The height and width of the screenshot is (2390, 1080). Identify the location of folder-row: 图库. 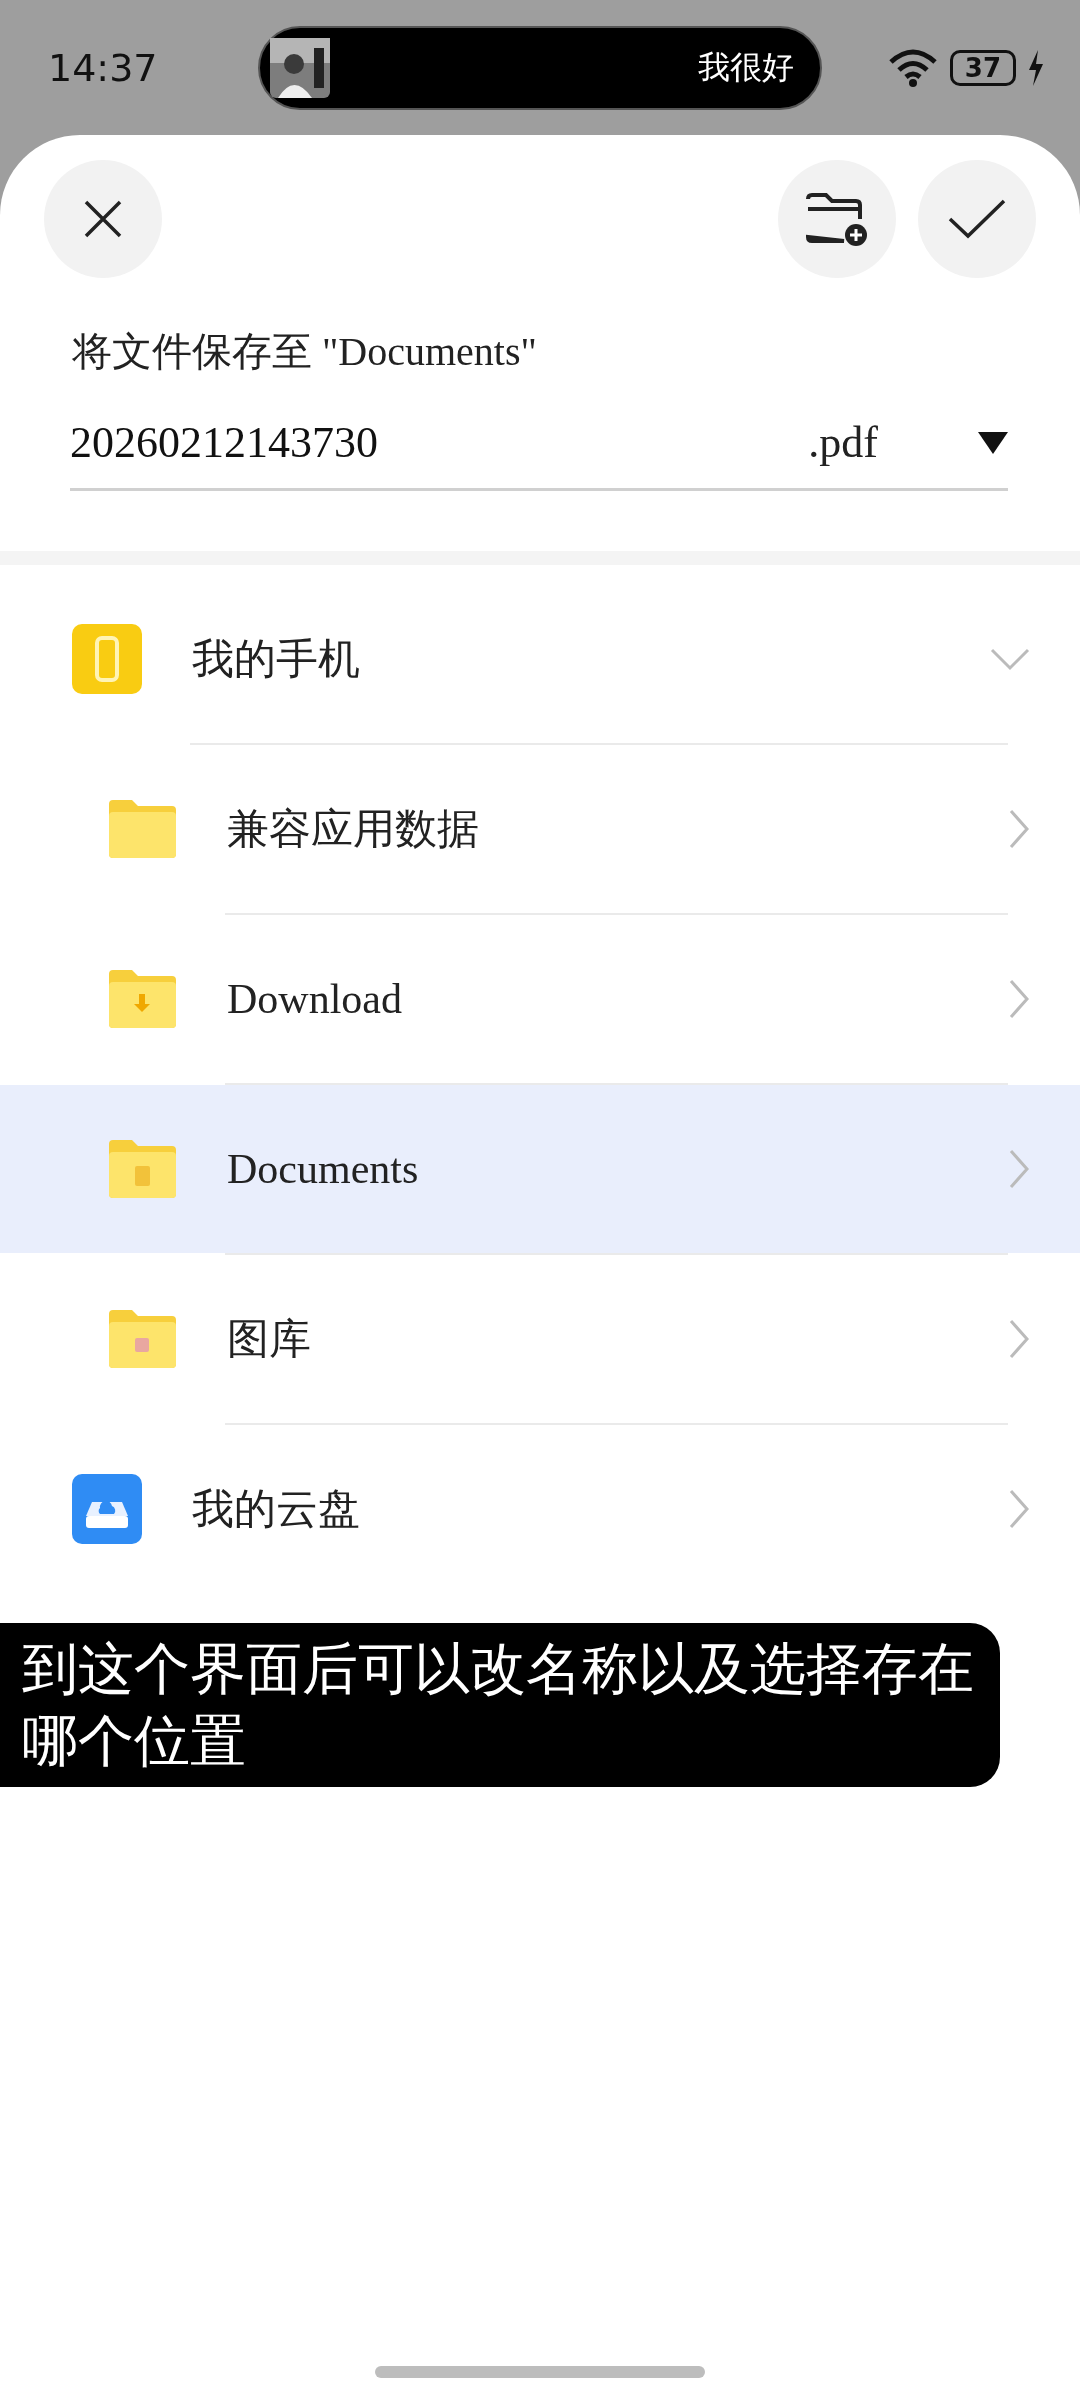
(540, 1339).